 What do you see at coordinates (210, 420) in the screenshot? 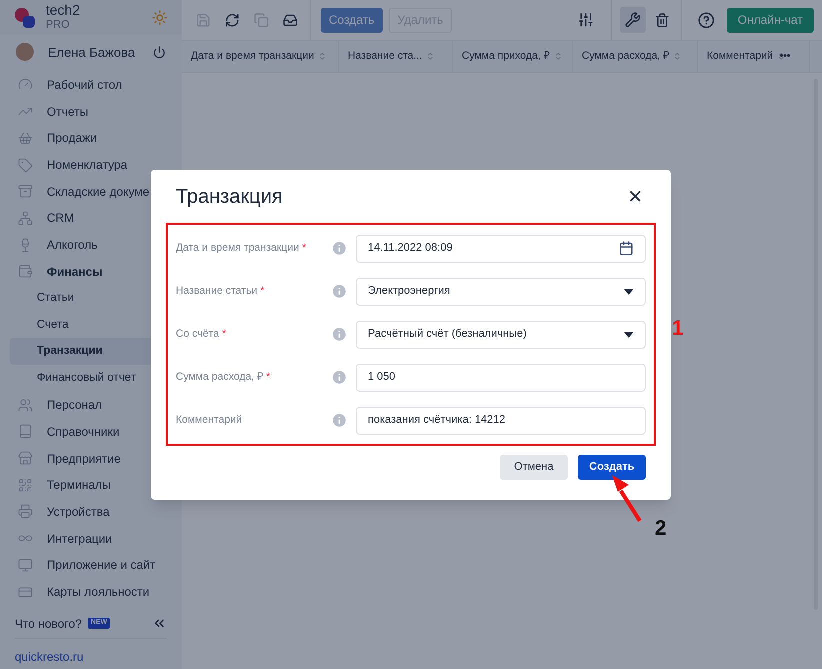
I see `field-label: Комментарий` at bounding box center [210, 420].